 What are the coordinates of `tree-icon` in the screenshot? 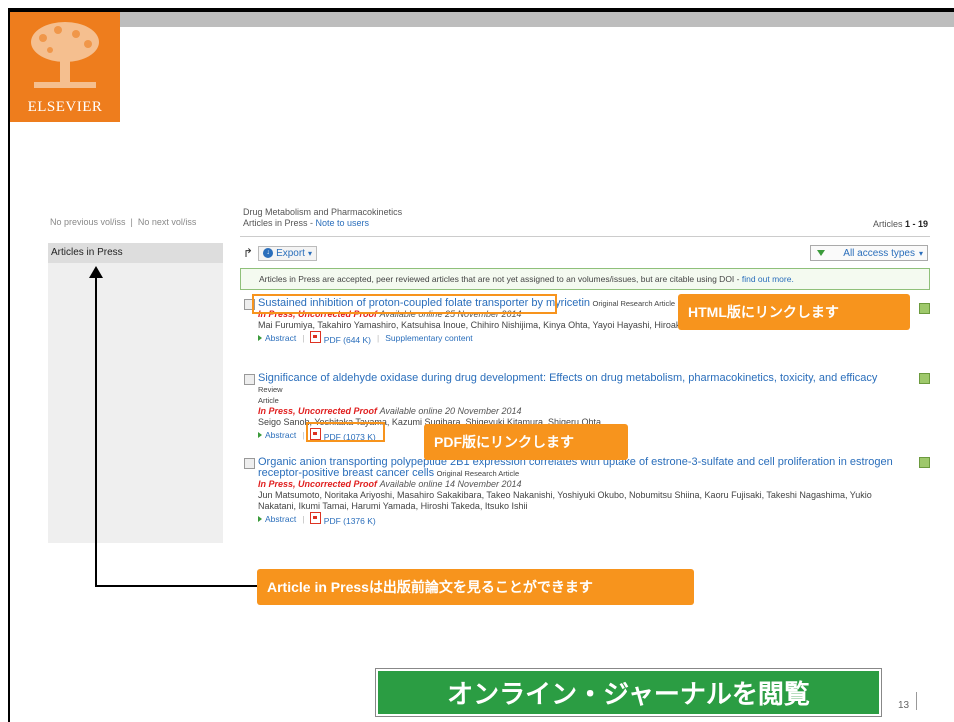 It's located at (65, 55).